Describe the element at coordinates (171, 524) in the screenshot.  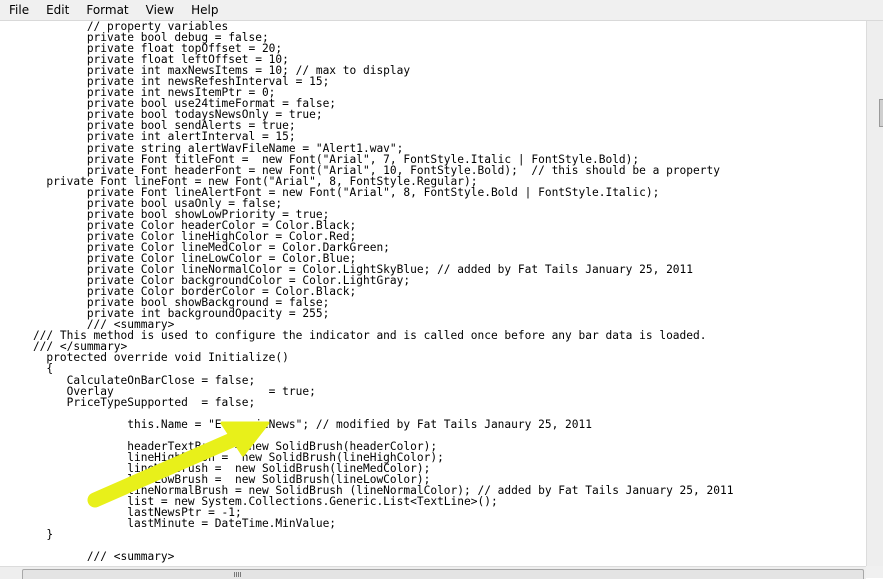
I see `code-line: lastMinute = DateTime.MinValue;` at that location.